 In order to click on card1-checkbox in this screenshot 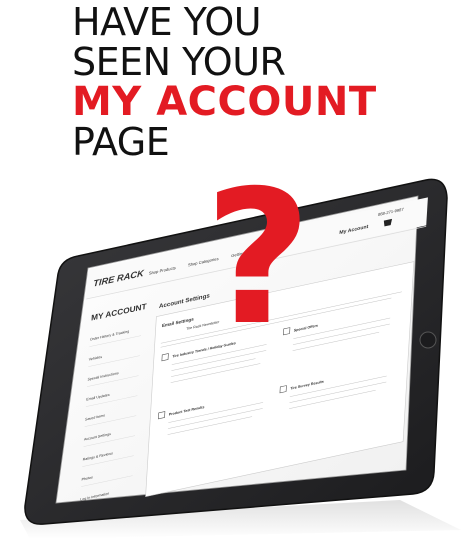, I will do `click(165, 357)`.